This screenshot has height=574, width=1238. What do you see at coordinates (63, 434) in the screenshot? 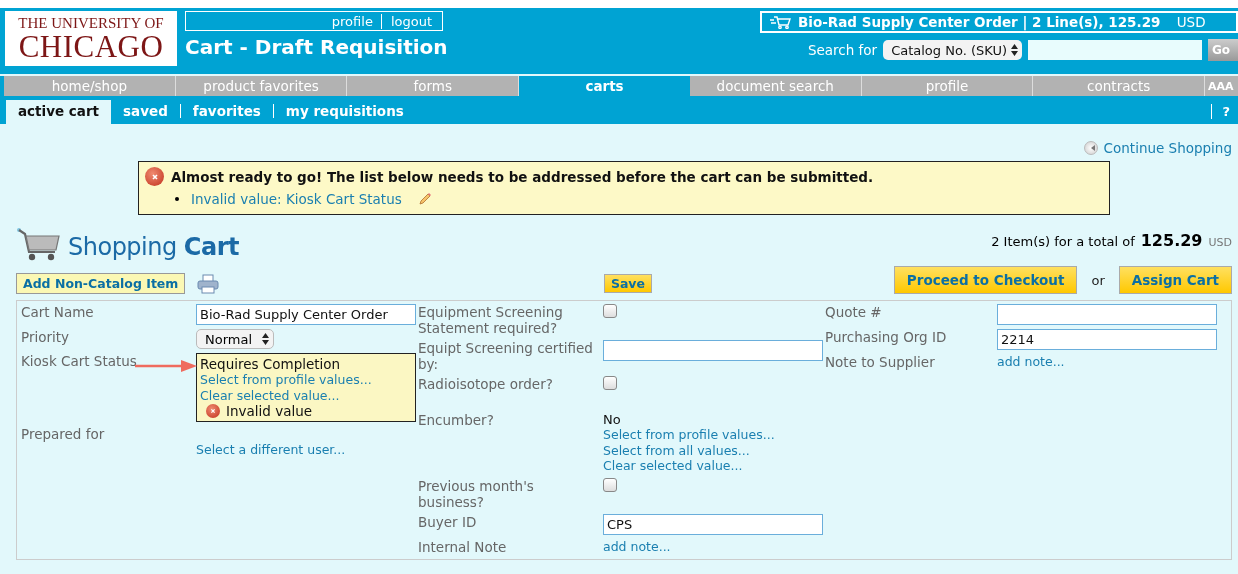
I see `field-label: Prepared for` at bounding box center [63, 434].